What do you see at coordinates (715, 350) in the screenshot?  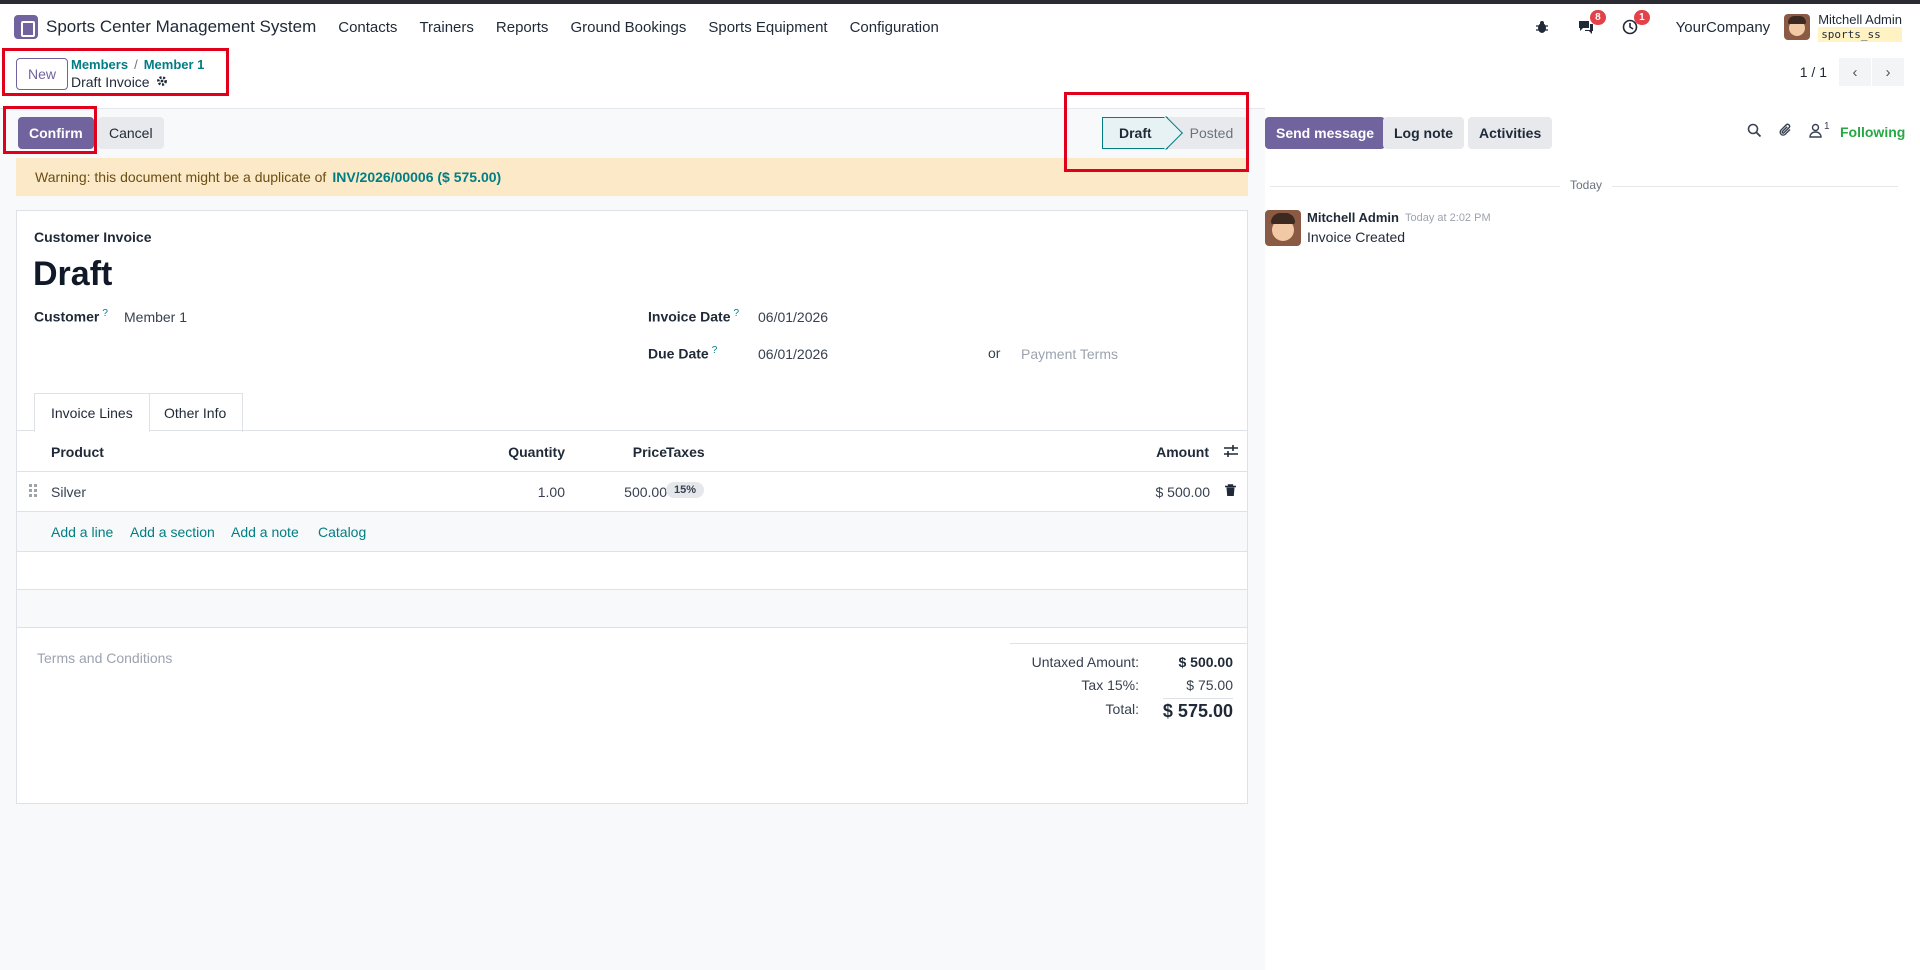 I see `due-date-help-icon: ?` at bounding box center [715, 350].